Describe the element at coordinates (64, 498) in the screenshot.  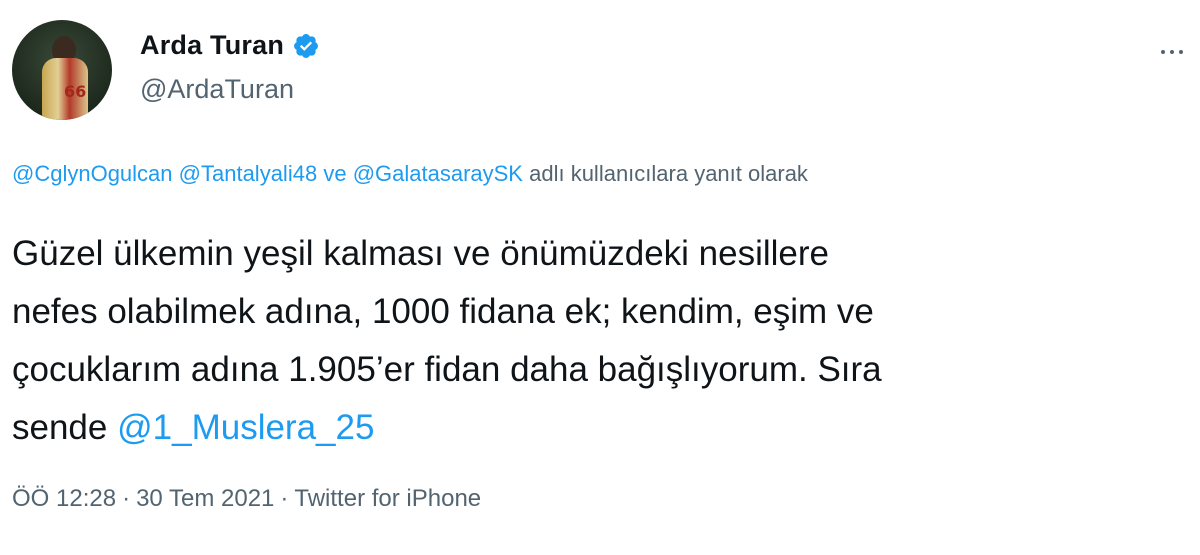
I see `tweet-time: ÖÖ 12:28` at that location.